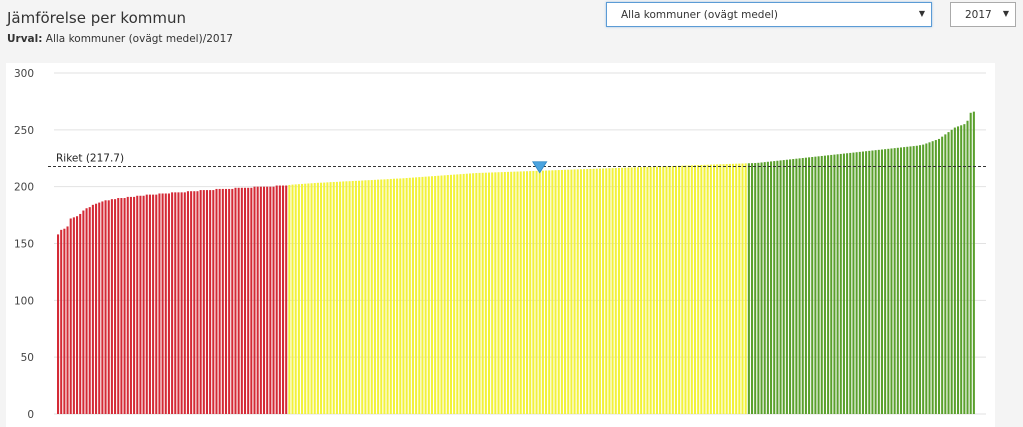  What do you see at coordinates (983, 14) in the screenshot?
I see `year-select: 2017 ▼` at bounding box center [983, 14].